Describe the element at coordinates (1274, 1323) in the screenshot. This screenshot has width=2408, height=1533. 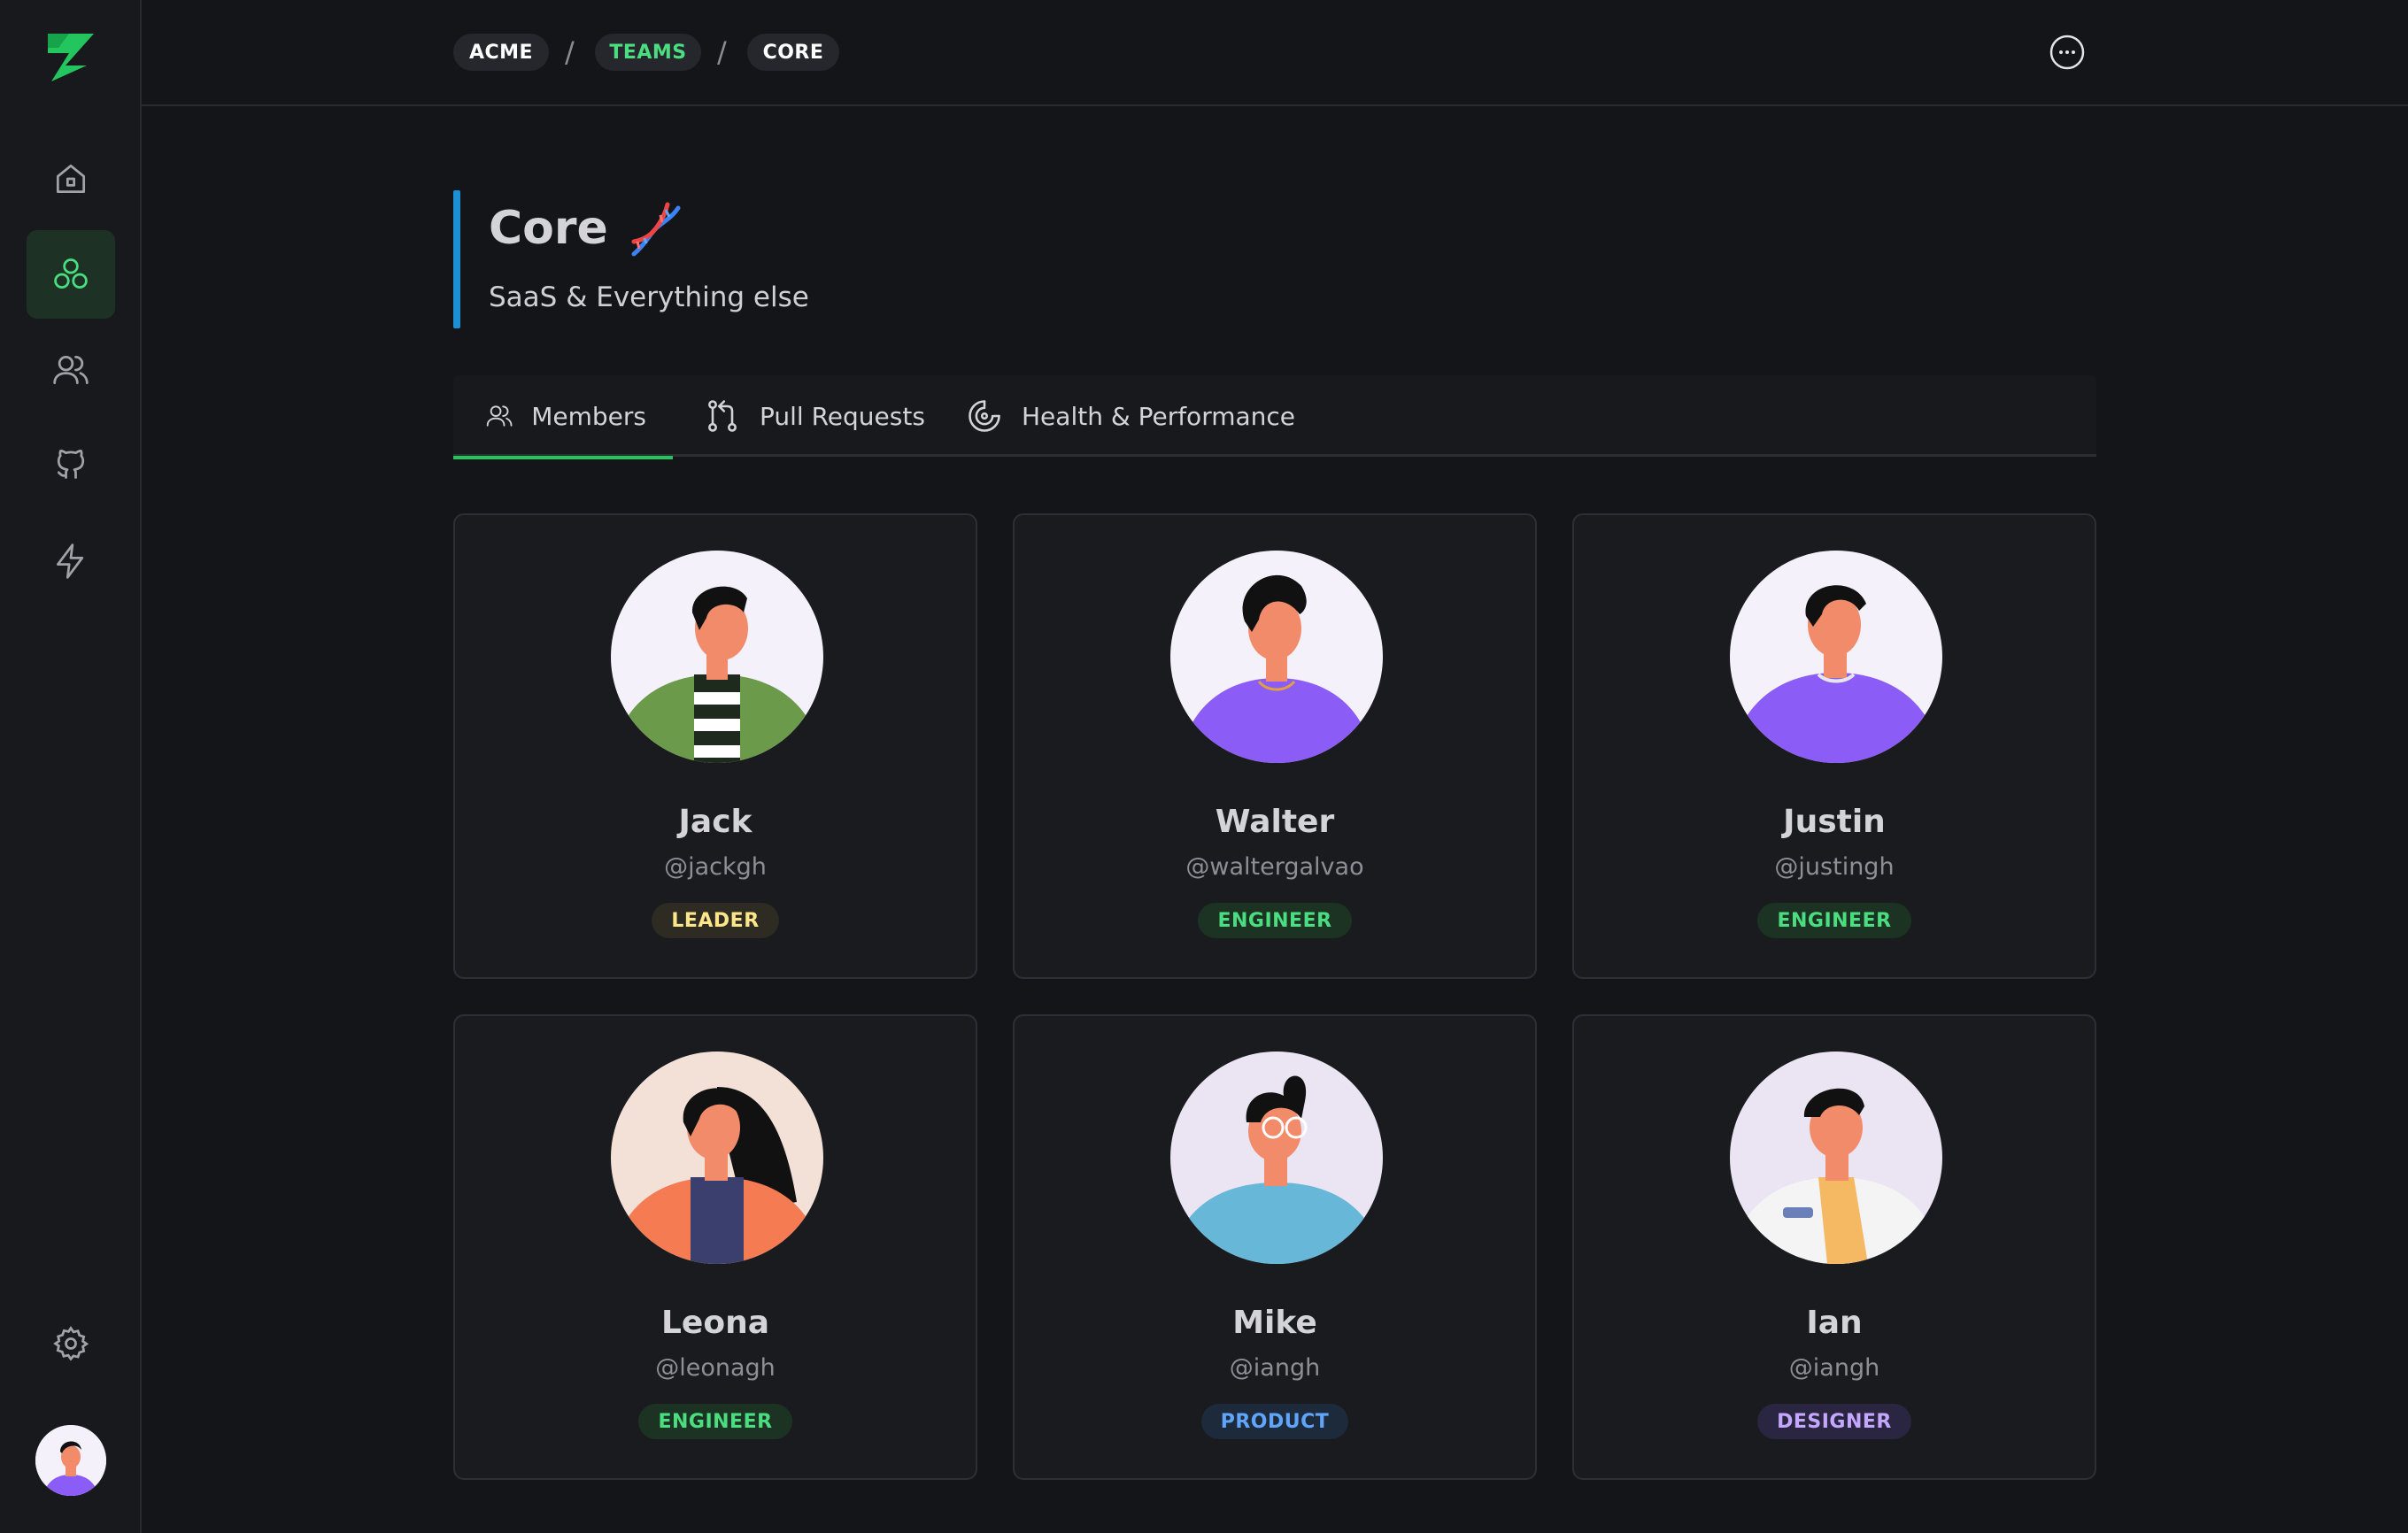
I see `member-name: Mike` at that location.